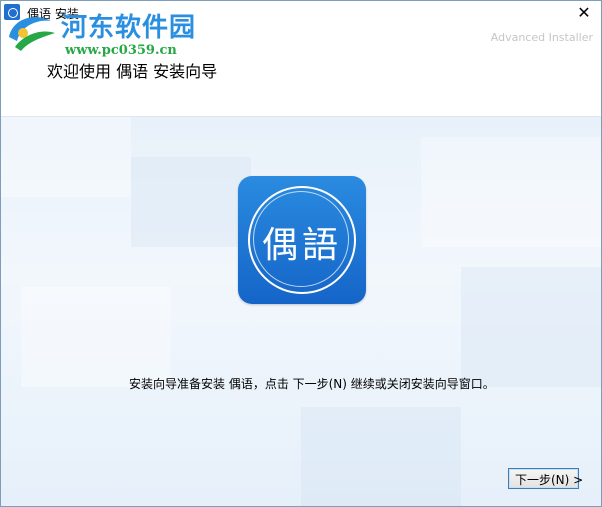 This screenshot has height=507, width=602. What do you see at coordinates (312, 384) in the screenshot?
I see `welcome-message: 安装向导准备安装 偶语，点击 下一步(N) 继续或关闭安装向导窗口。` at bounding box center [312, 384].